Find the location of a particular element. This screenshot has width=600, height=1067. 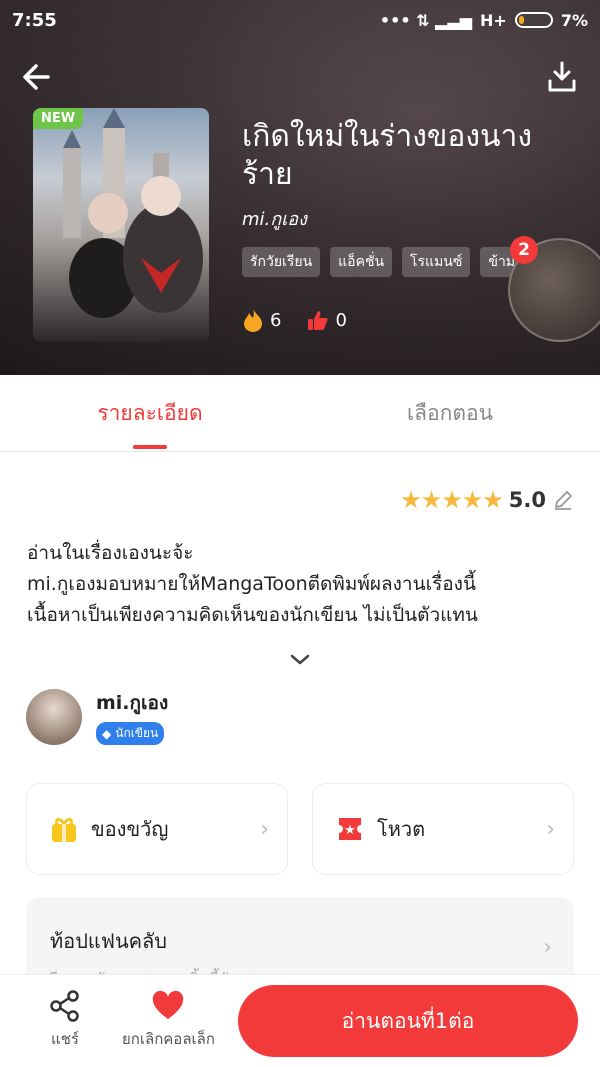

expand-chevron-icon is located at coordinates (300, 660).